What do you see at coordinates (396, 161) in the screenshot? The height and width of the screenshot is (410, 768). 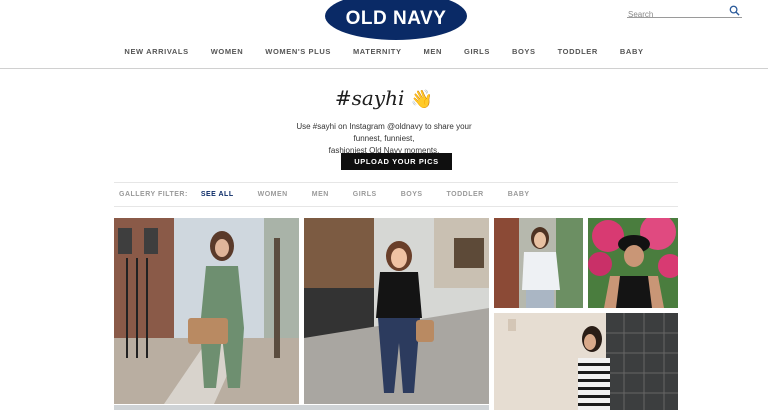 I see `upload-pics-button: UPLOAD YOUR PICS` at bounding box center [396, 161].